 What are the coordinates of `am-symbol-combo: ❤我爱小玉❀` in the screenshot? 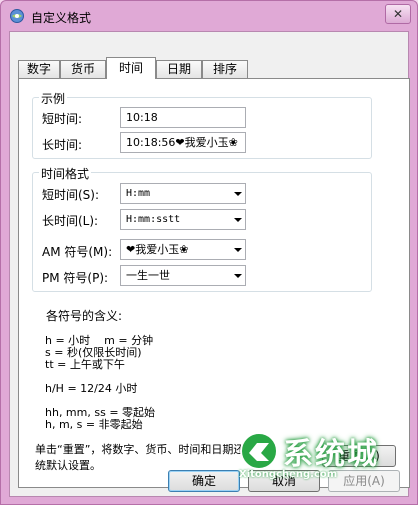 It's located at (183, 249).